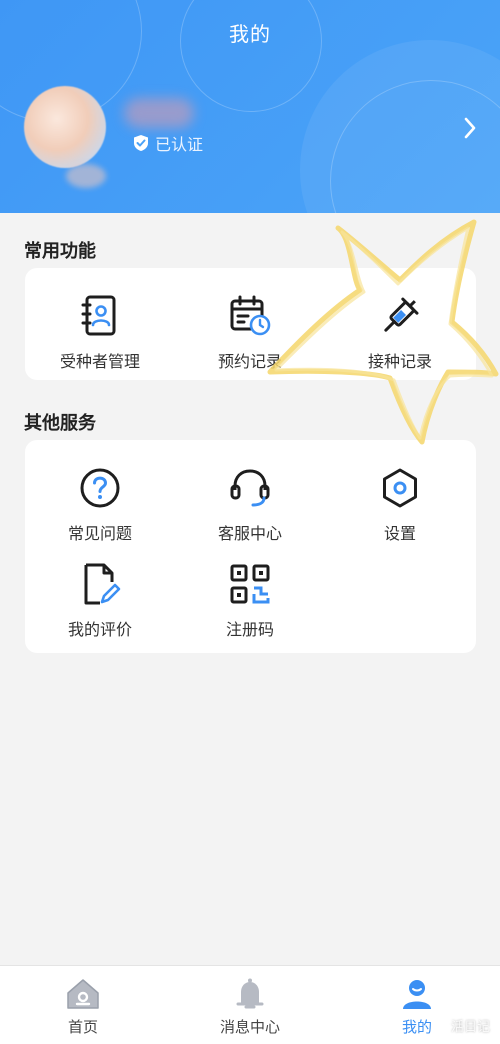 The height and width of the screenshot is (1044, 500). Describe the element at coordinates (417, 994) in the screenshot. I see `user-icon` at that location.